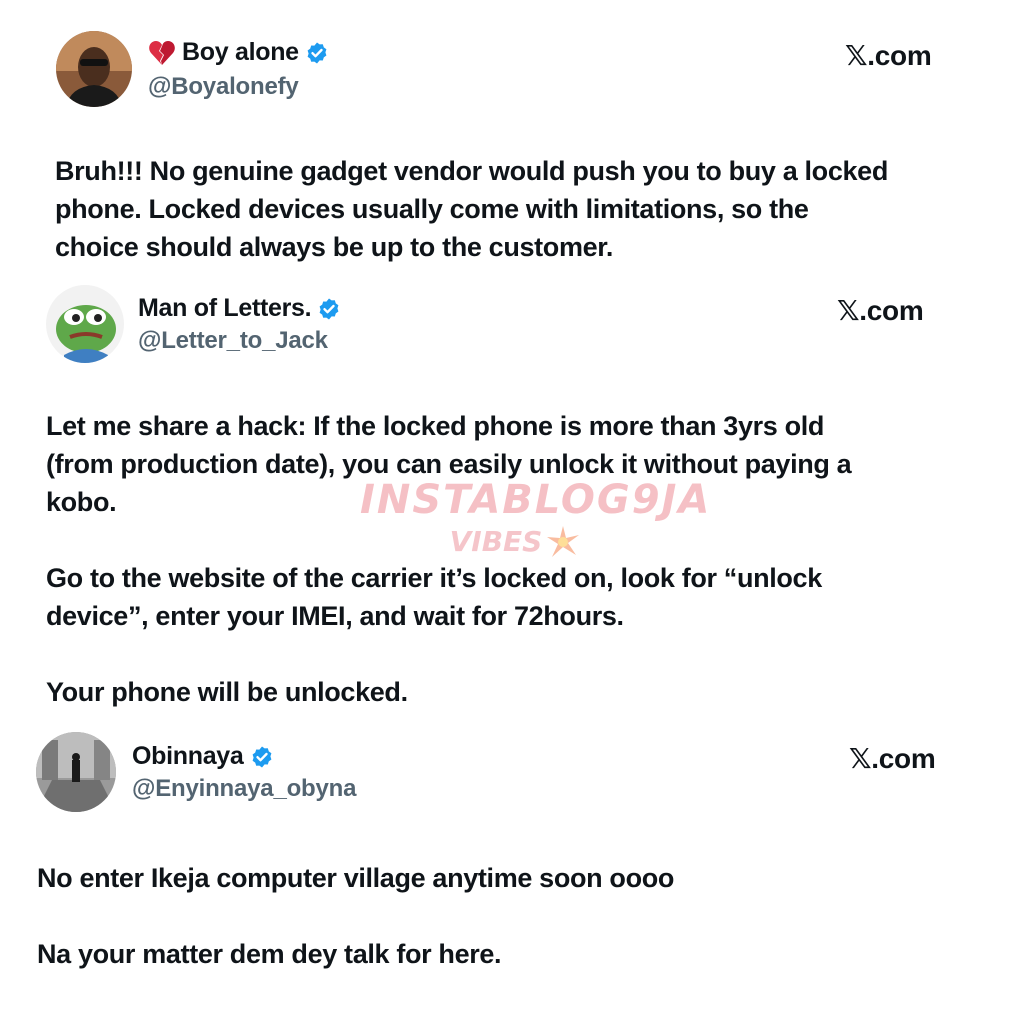  I want to click on author-display-name: Obinnaya, so click(188, 756).